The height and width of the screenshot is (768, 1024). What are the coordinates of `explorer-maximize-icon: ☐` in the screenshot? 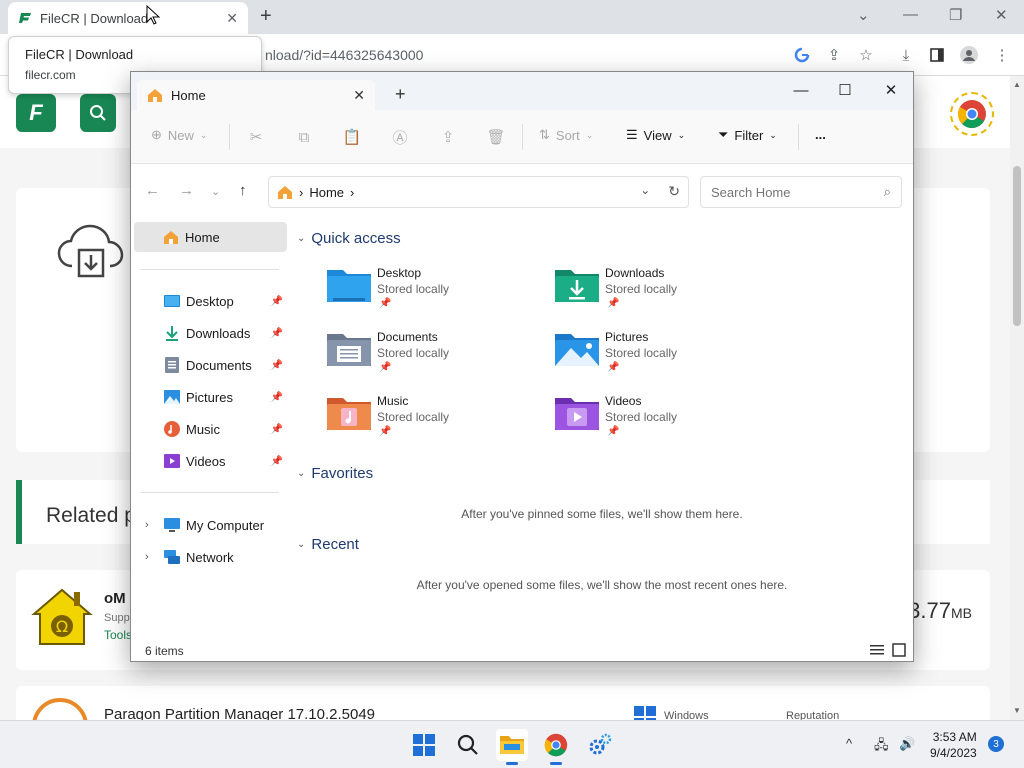 It's located at (845, 90).